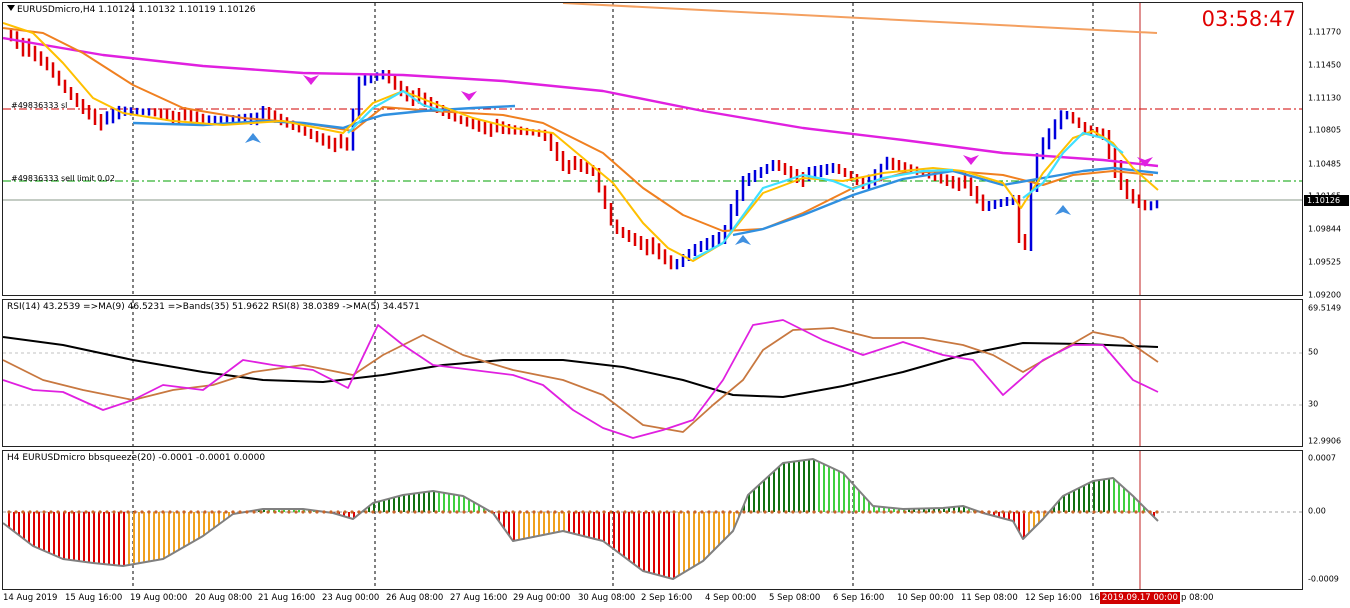 This screenshot has width=1350, height=608. Describe the element at coordinates (925, 598) in the screenshot. I see `time-axis-label: 10 Sep 00:00` at that location.